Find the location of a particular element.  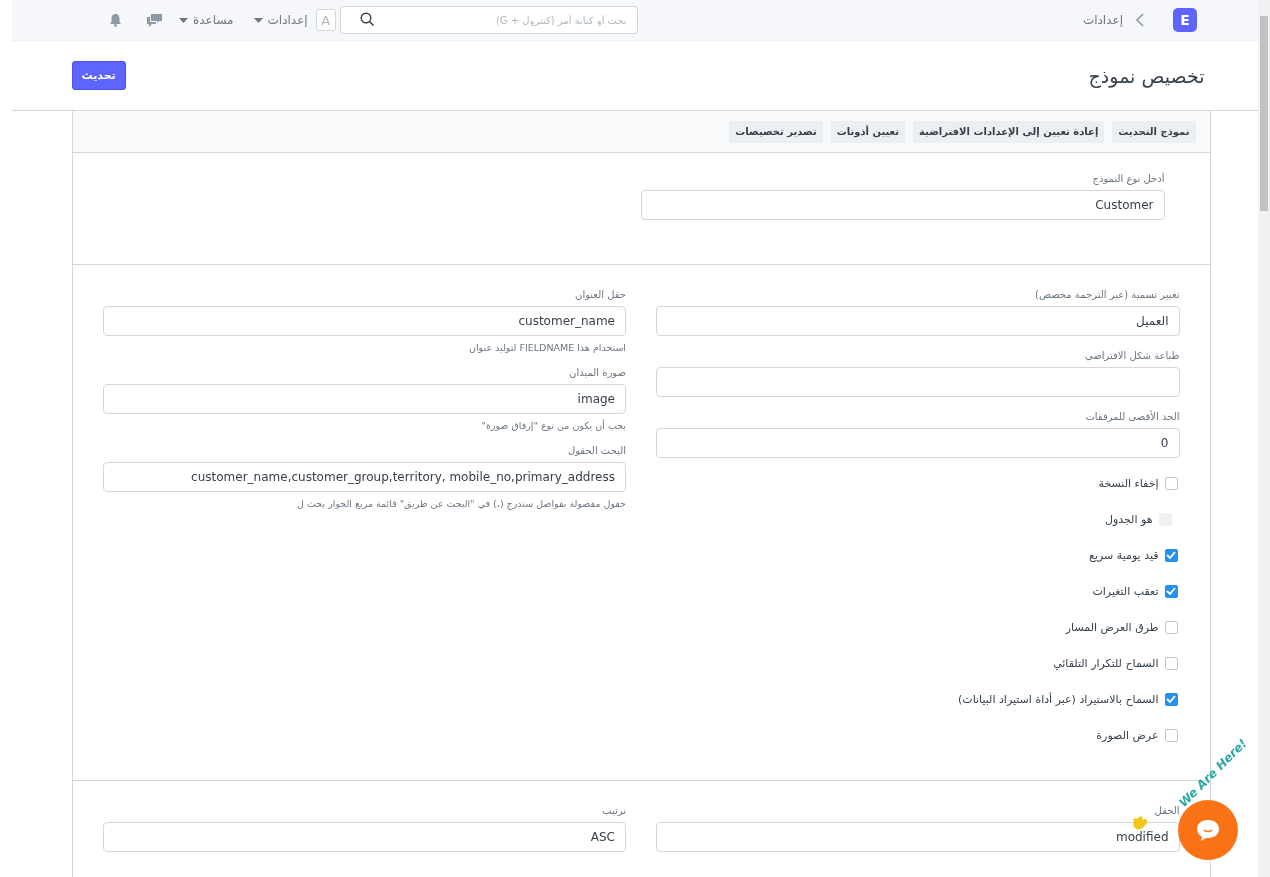

toolbar-button: تصدير تخصيصات is located at coordinates (776, 131).